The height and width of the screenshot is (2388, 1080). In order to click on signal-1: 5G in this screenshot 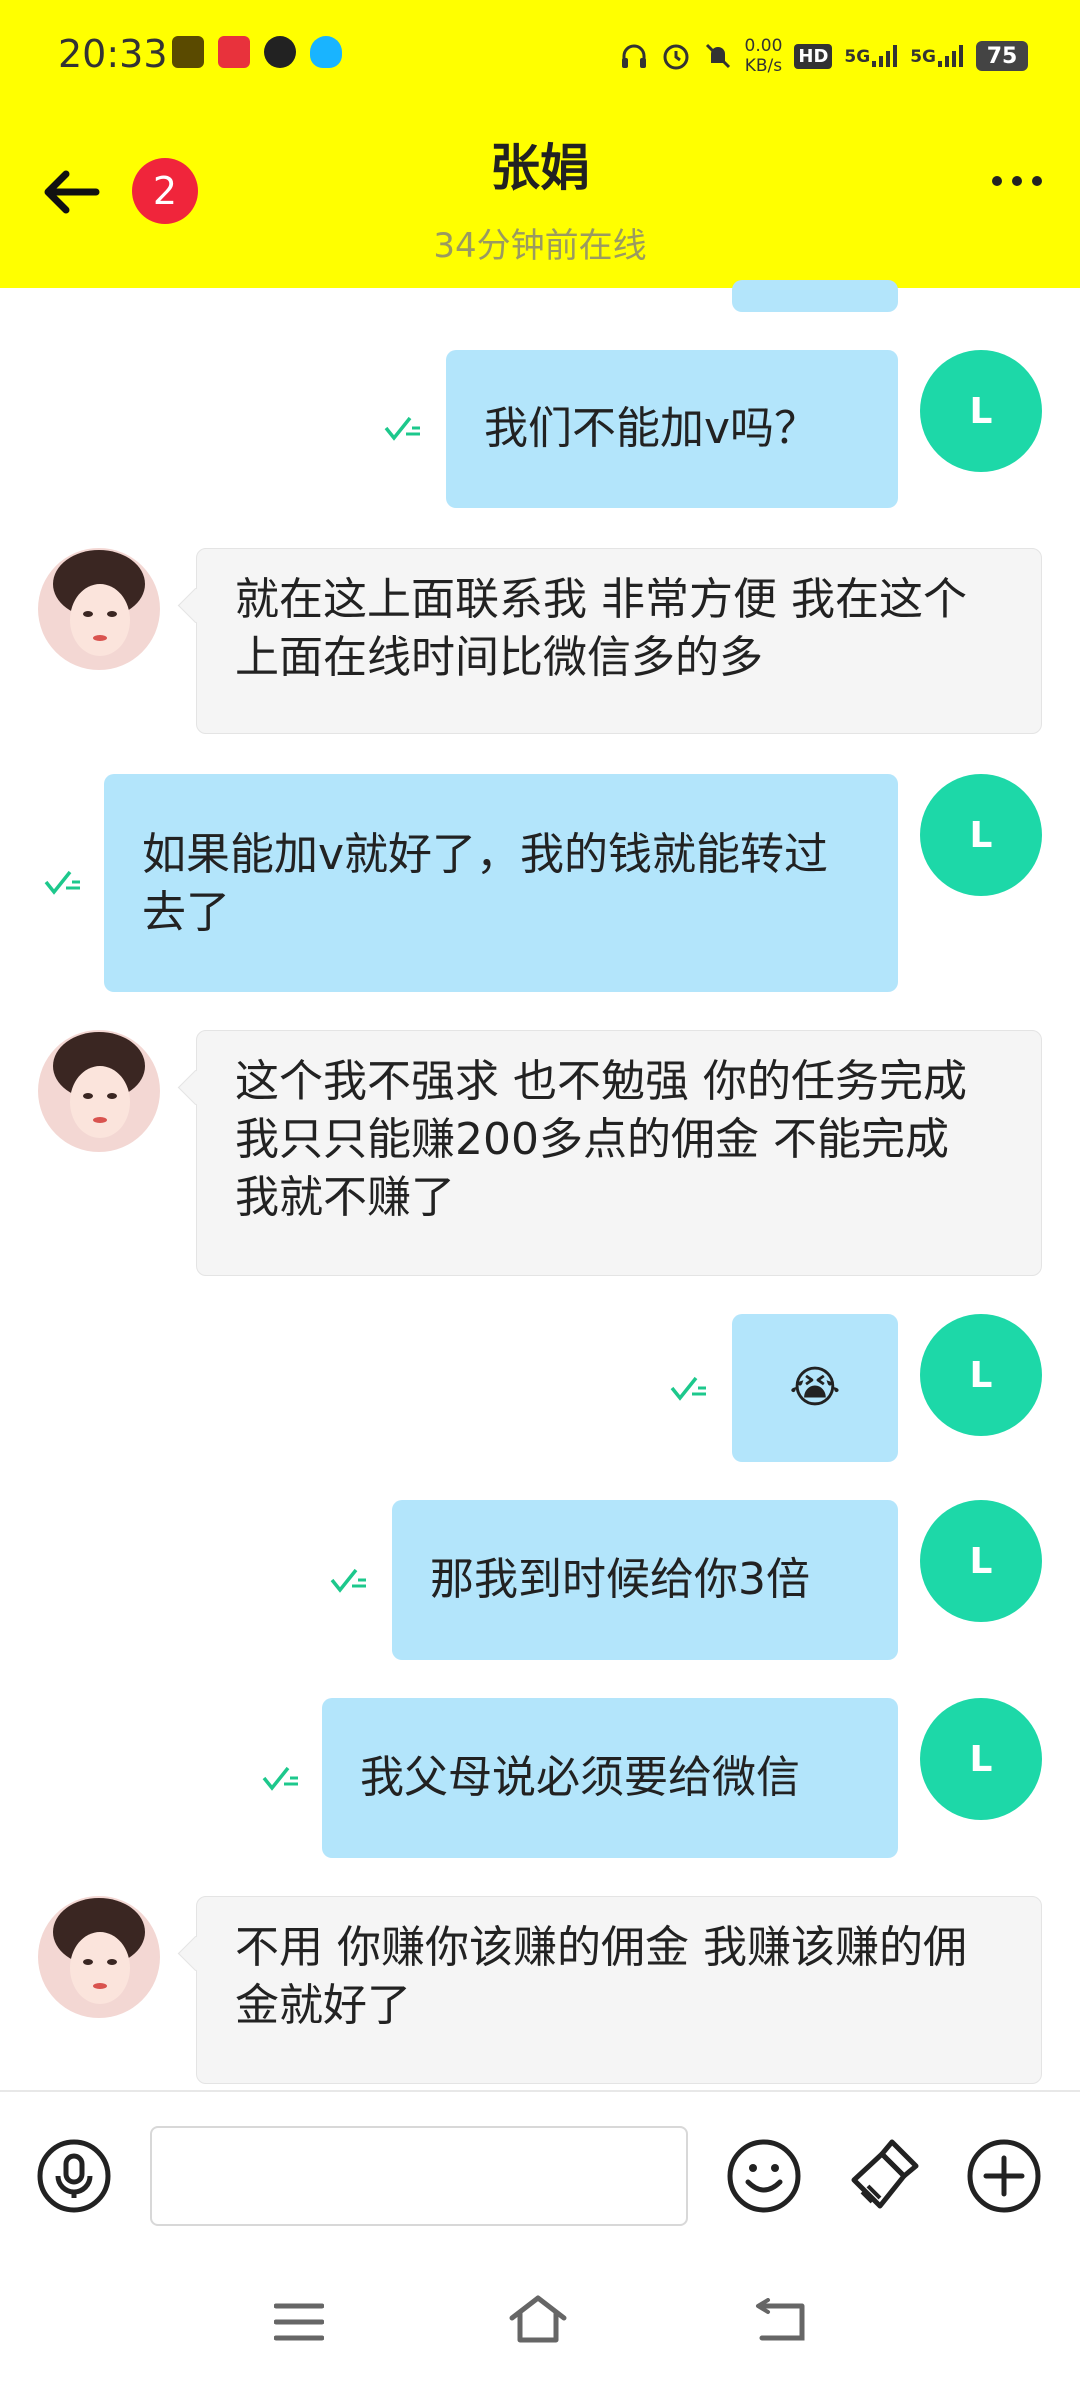, I will do `click(871, 56)`.